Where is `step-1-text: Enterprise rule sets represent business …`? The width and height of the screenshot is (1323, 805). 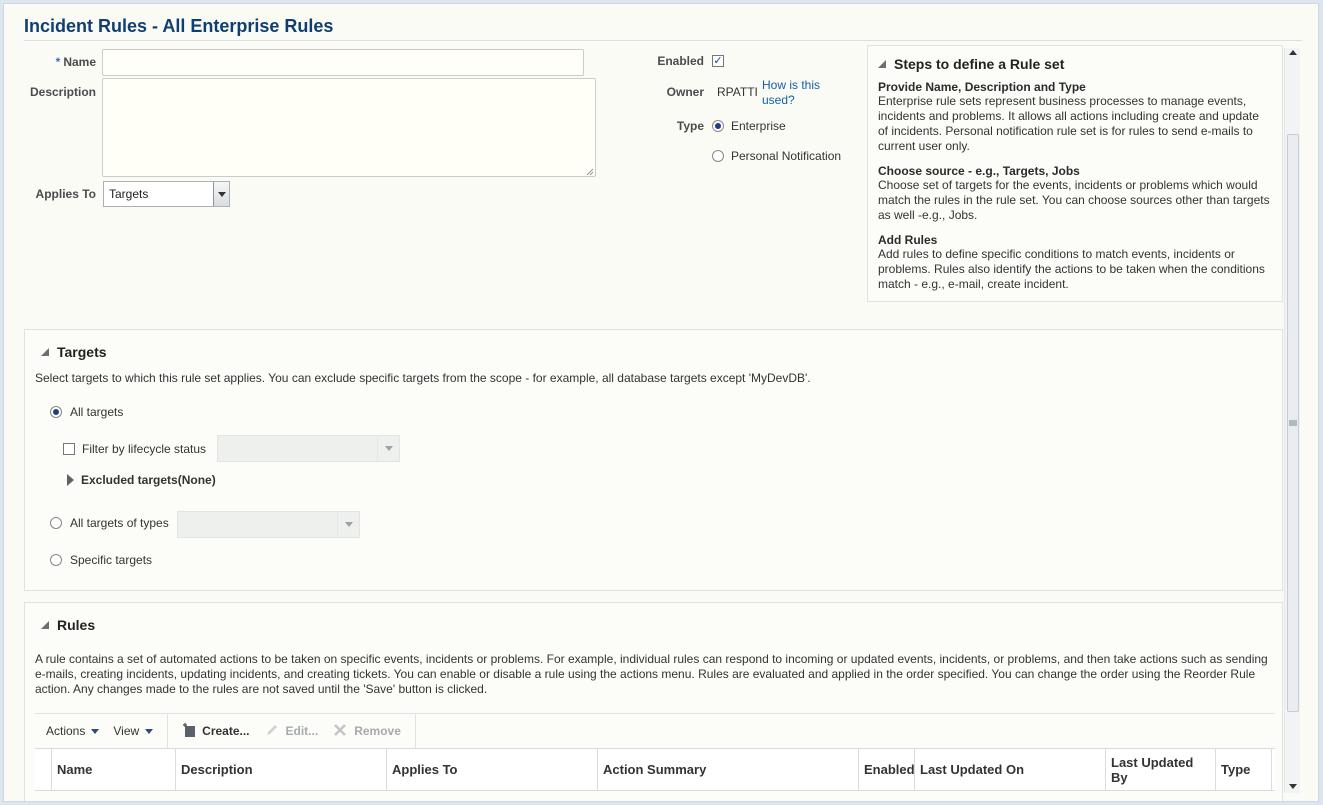 step-1-text: Enterprise rule sets represent business … is located at coordinates (1068, 123).